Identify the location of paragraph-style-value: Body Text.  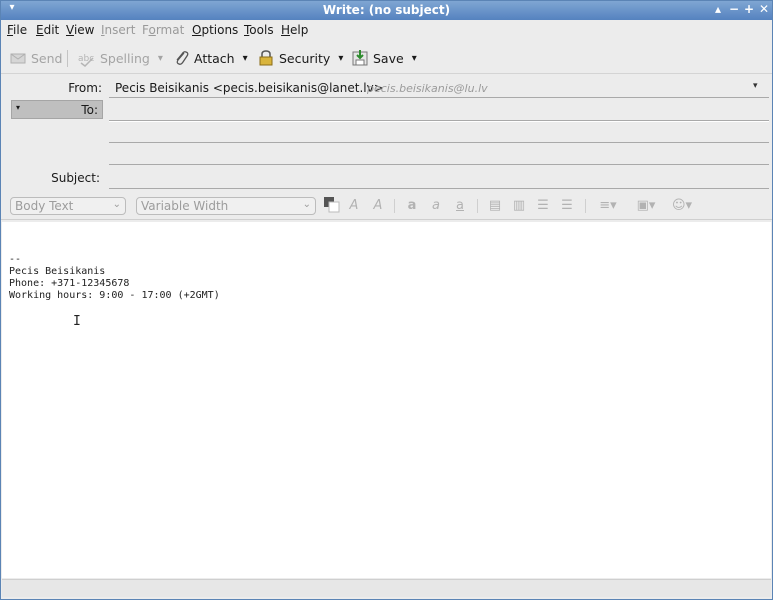
(44, 206).